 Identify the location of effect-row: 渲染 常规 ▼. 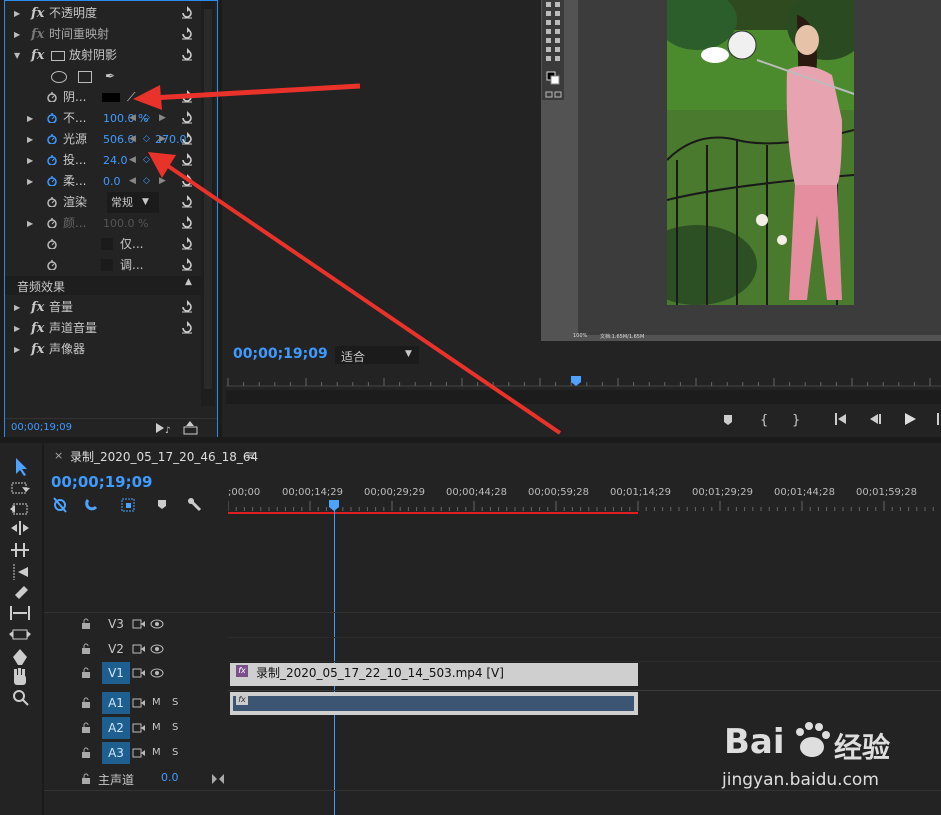
(103, 202).